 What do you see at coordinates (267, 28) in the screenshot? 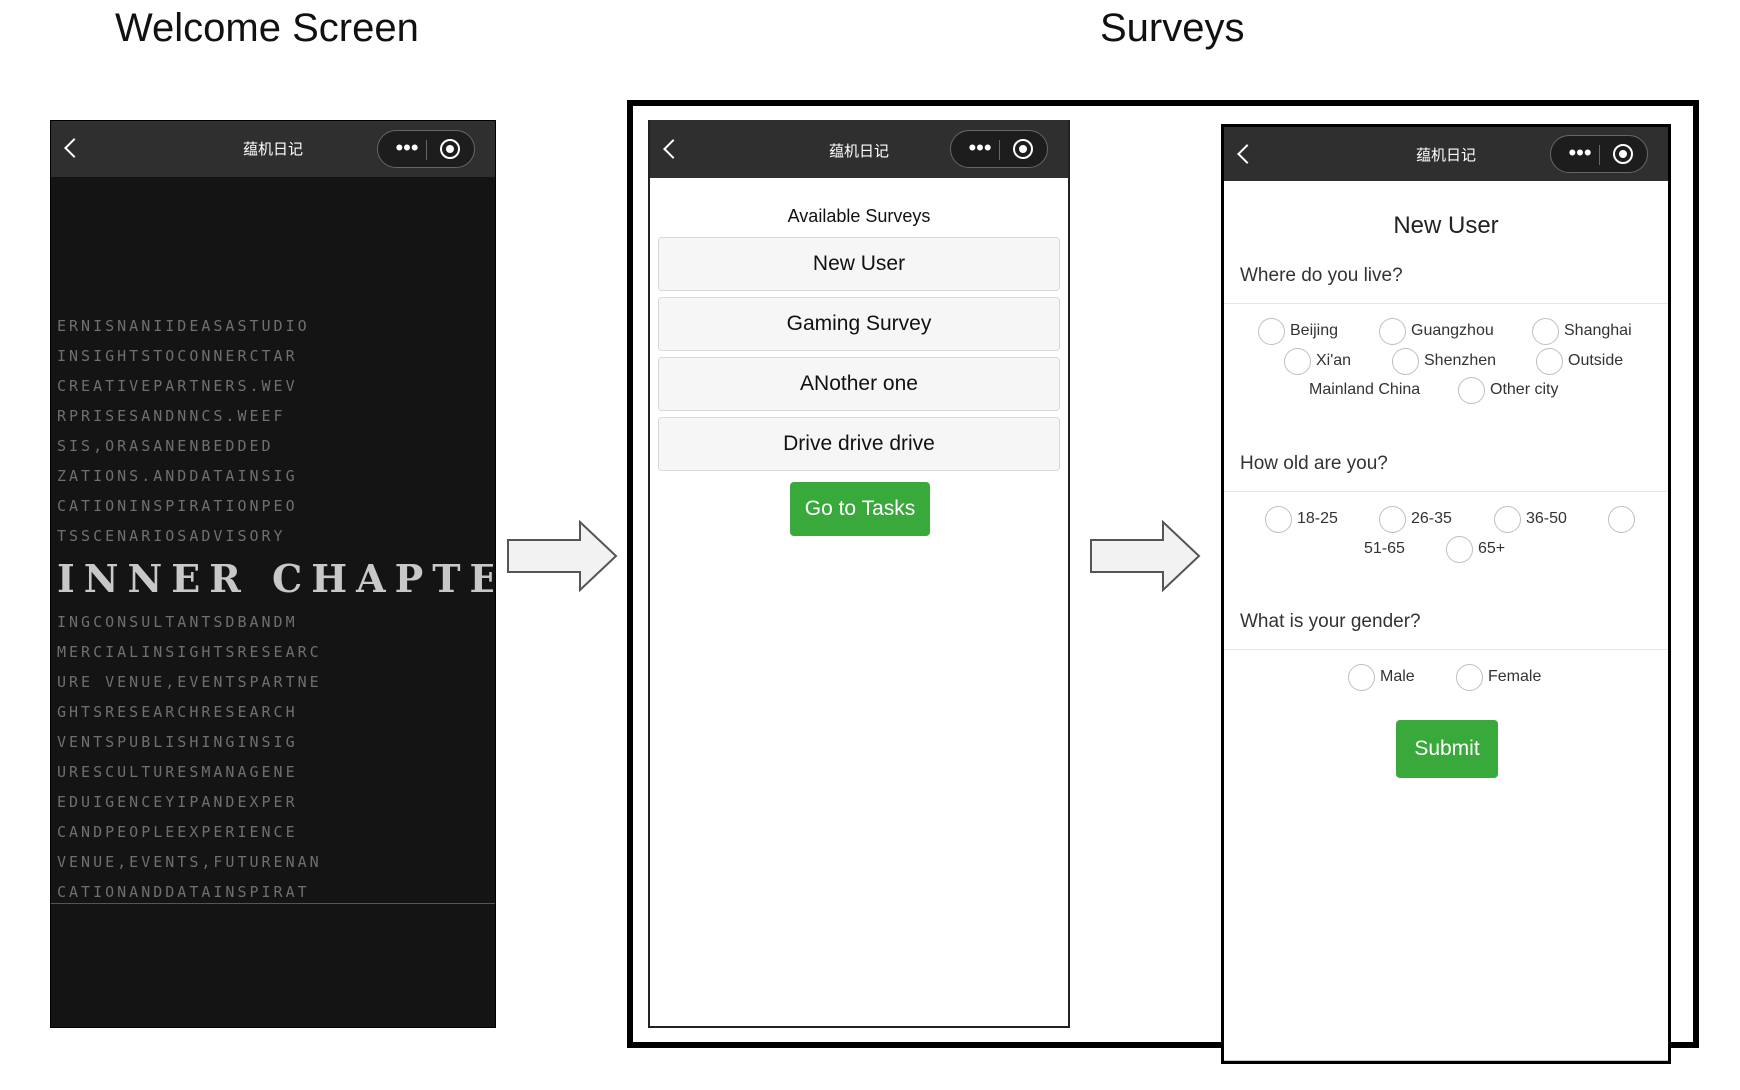
I see `welcome-screen-label: Welcome Screen` at bounding box center [267, 28].